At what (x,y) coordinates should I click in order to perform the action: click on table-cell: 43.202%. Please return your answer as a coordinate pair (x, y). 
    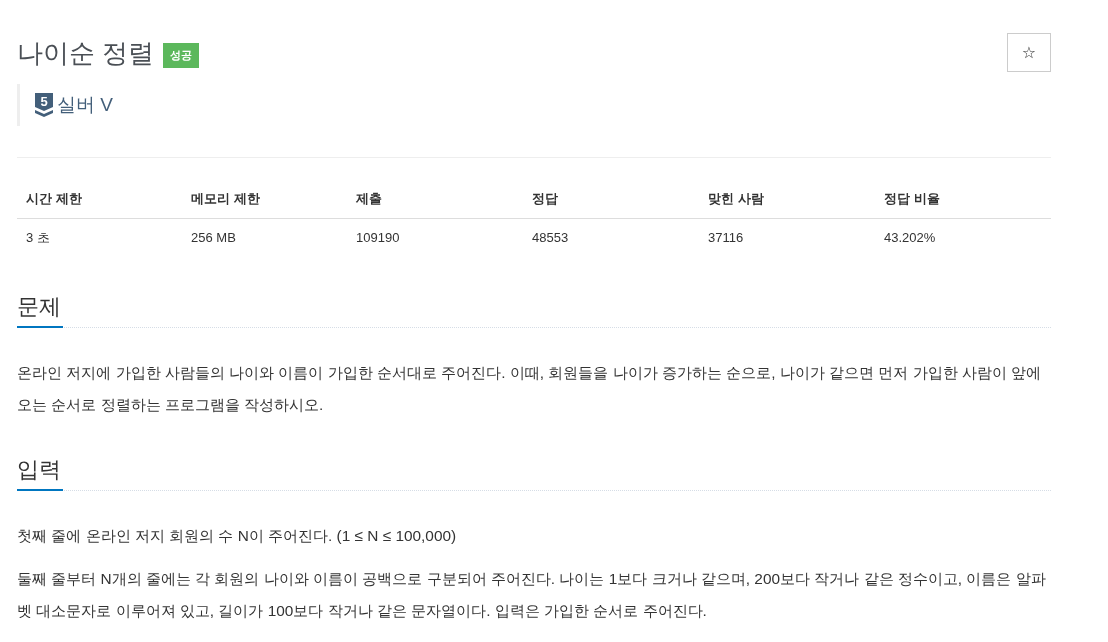
    Looking at the image, I should click on (963, 237).